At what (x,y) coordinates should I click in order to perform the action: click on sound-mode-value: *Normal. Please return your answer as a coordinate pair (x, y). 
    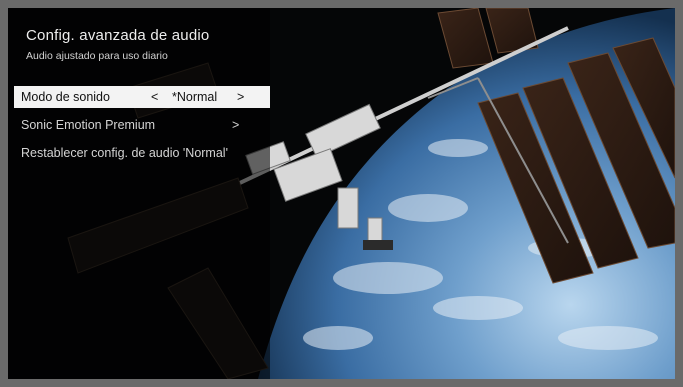
    Looking at the image, I should click on (195, 97).